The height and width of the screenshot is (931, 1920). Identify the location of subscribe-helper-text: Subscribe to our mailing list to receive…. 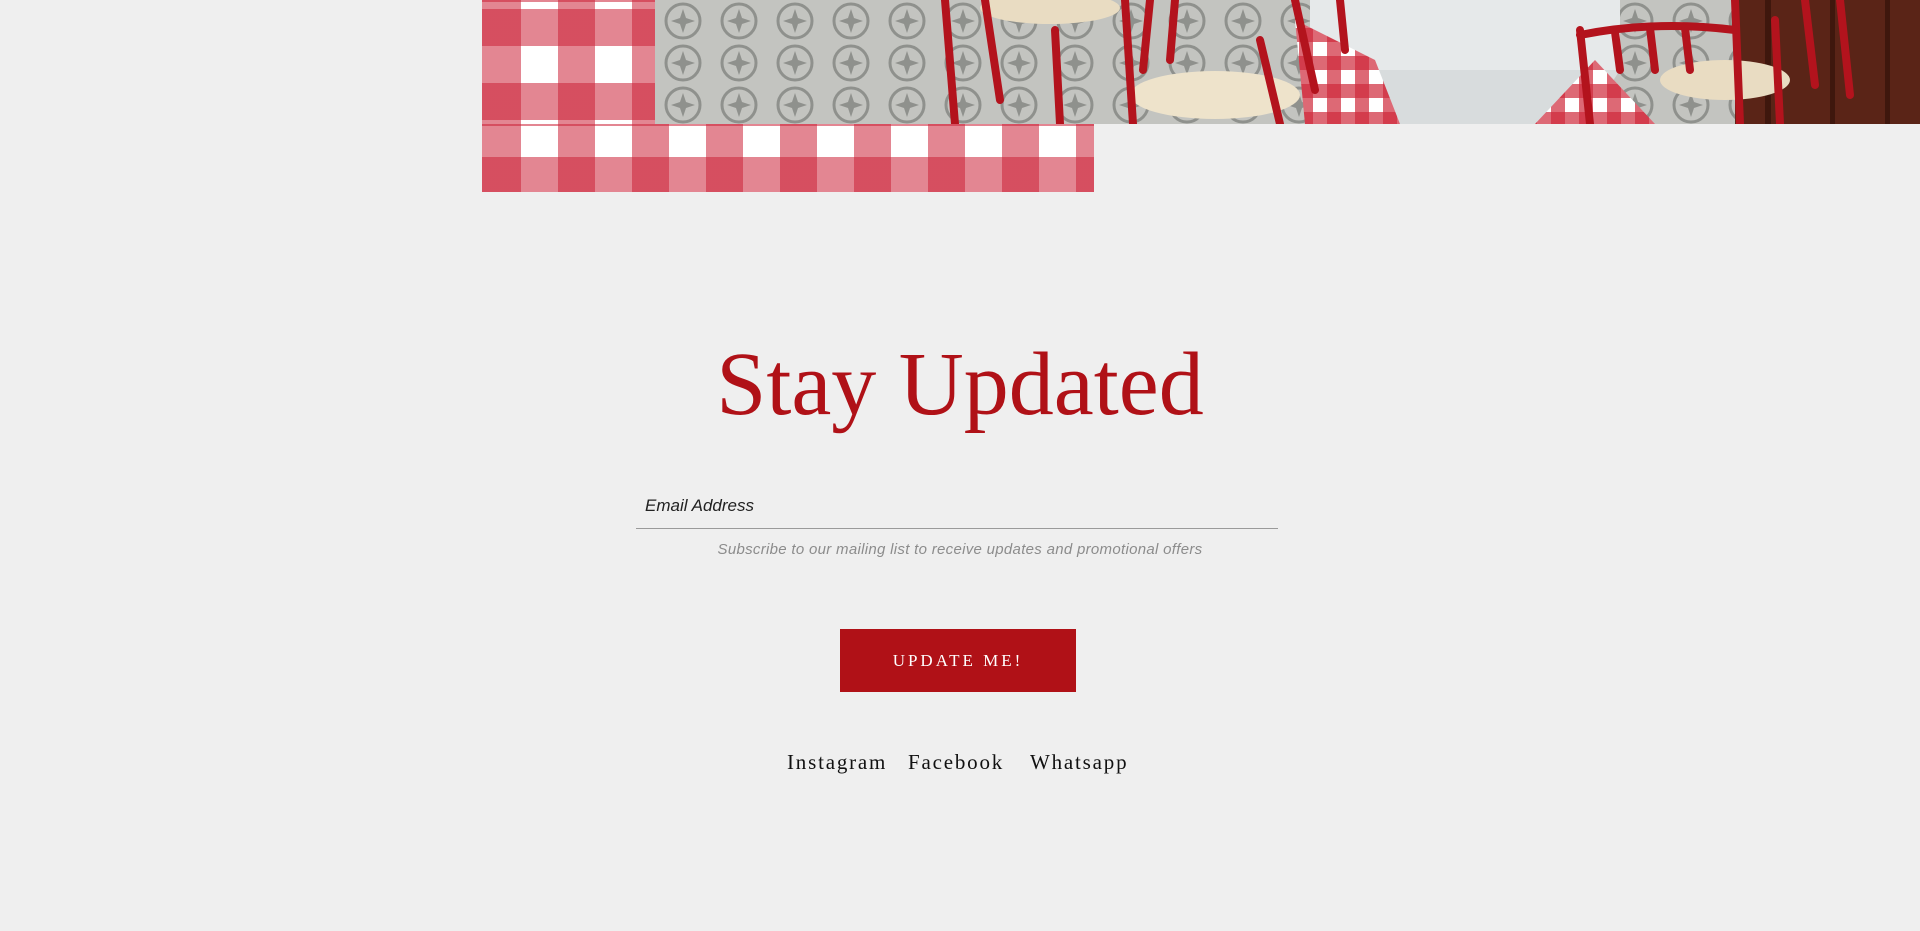
(960, 549).